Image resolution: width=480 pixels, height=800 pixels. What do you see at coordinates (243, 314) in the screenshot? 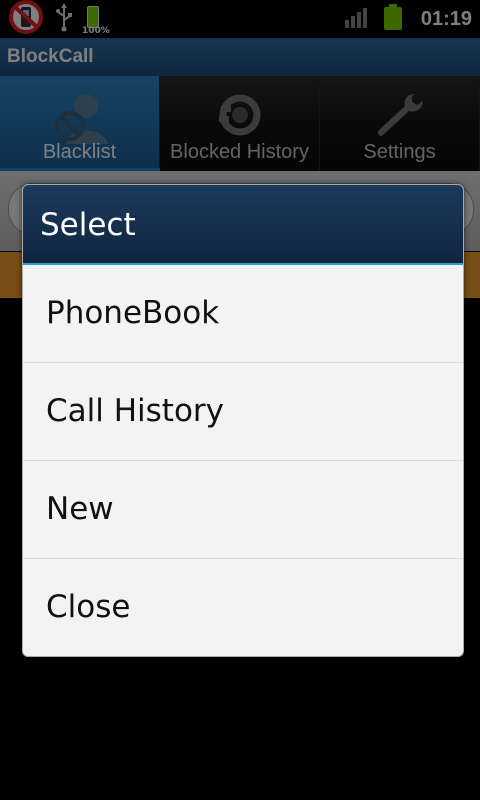
I see `dialog-item-phonebook: PhoneBook` at bounding box center [243, 314].